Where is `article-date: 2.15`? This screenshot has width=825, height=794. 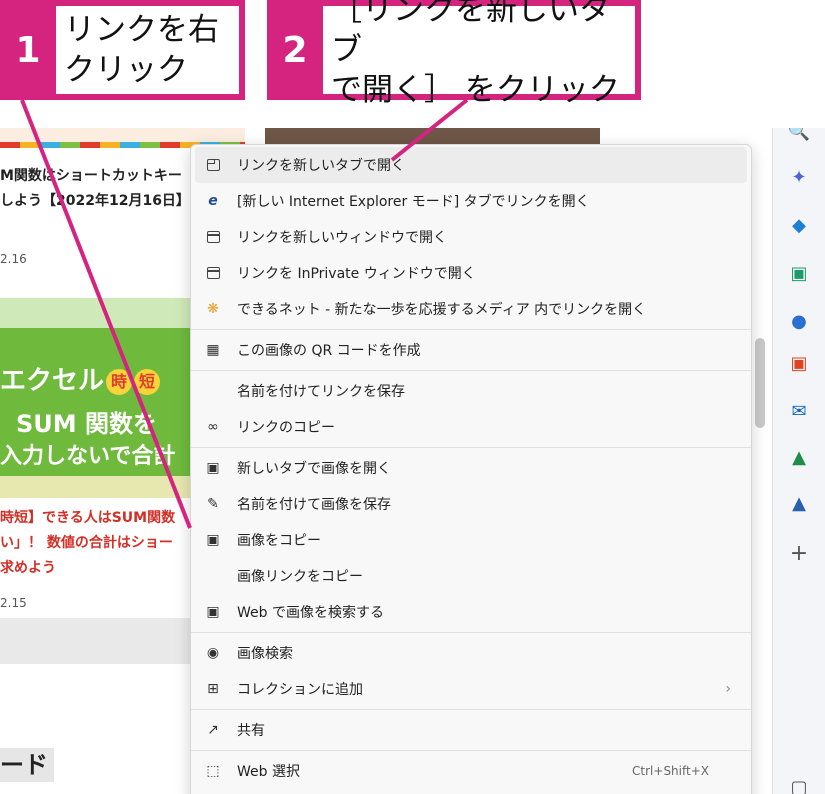 article-date: 2.15 is located at coordinates (13, 603).